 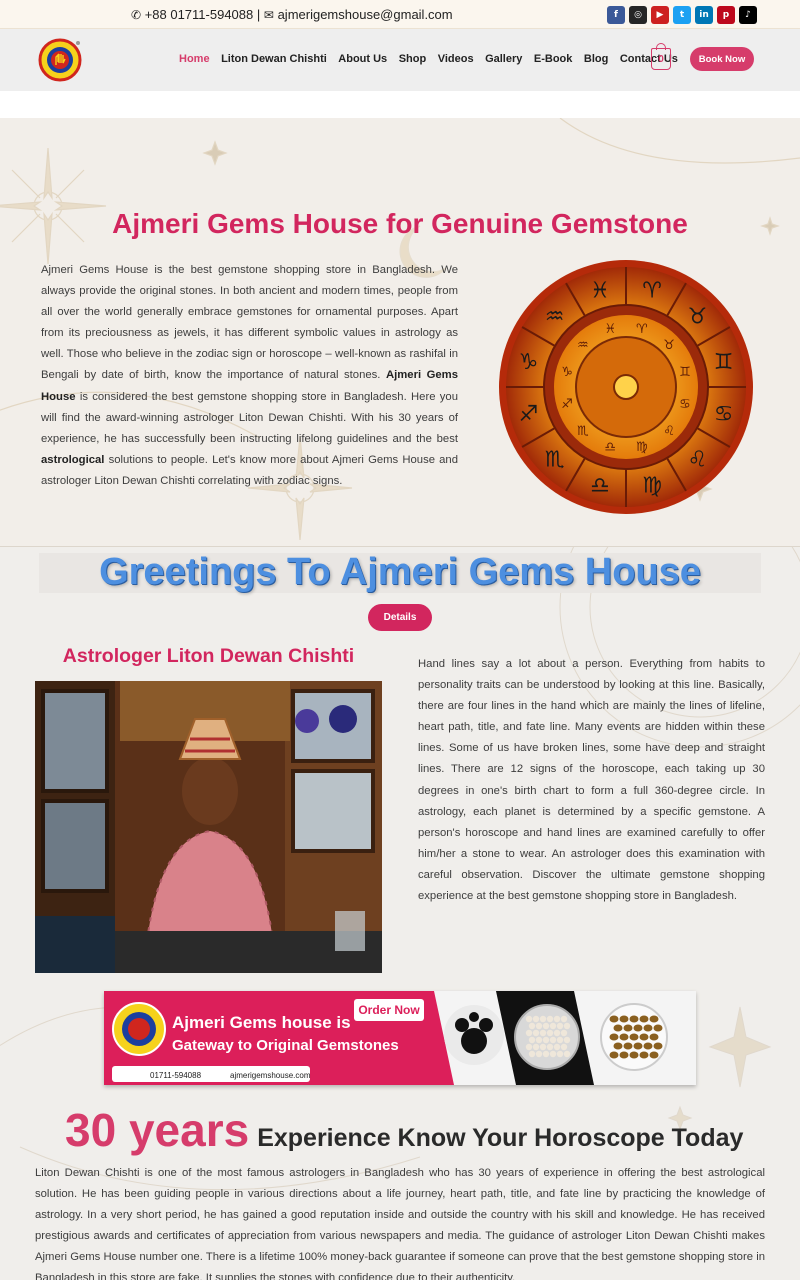 What do you see at coordinates (626, 387) in the screenshot?
I see `zodiac-wheel-image: ♈♉♊♋♌♍♎♏♐♑♒♓ ♈♉♊♋♌♍♎♏♐♑♒♓` at bounding box center [626, 387].